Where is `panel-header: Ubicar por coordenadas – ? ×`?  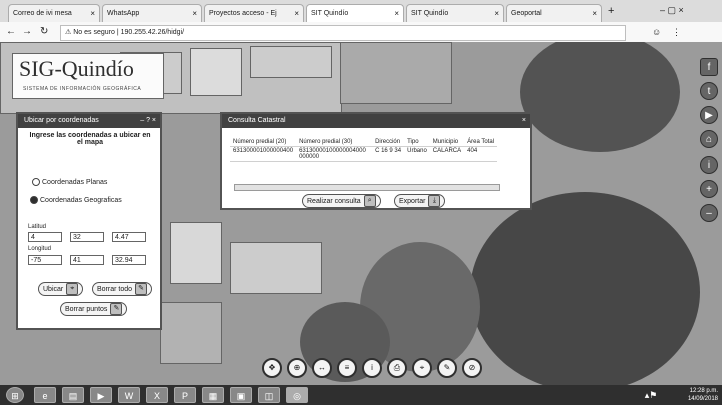 panel-header: Ubicar por coordenadas – ? × is located at coordinates (89, 121).